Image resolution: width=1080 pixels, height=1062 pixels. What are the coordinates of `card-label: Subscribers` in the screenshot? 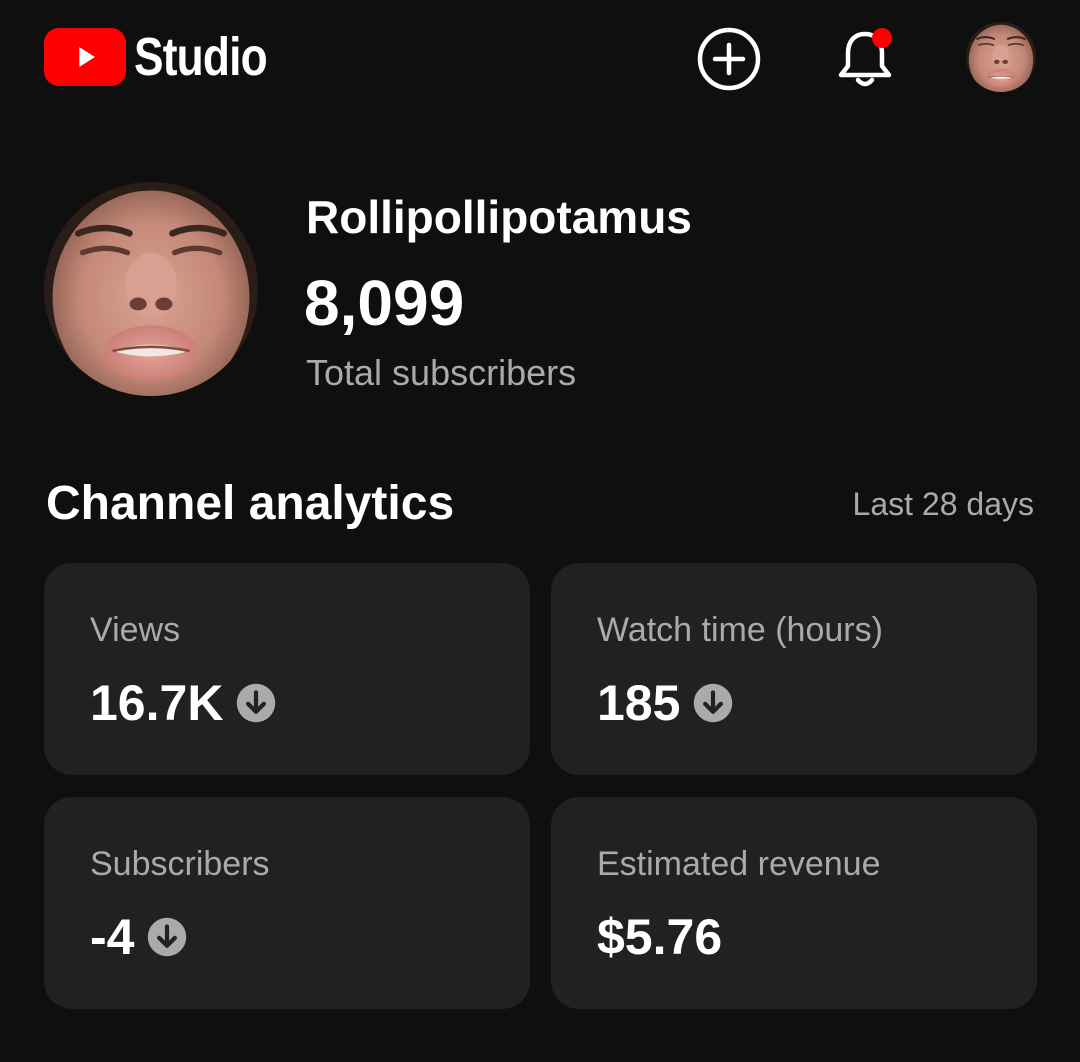 It's located at (180, 864).